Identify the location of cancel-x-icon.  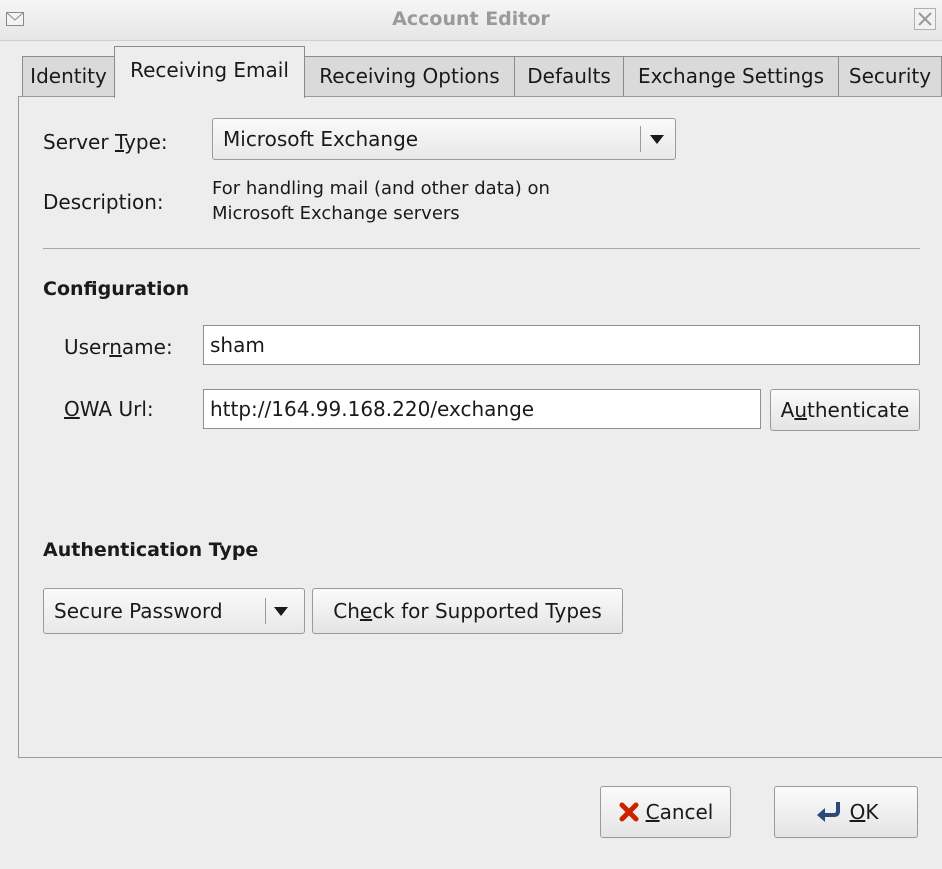
(629, 812).